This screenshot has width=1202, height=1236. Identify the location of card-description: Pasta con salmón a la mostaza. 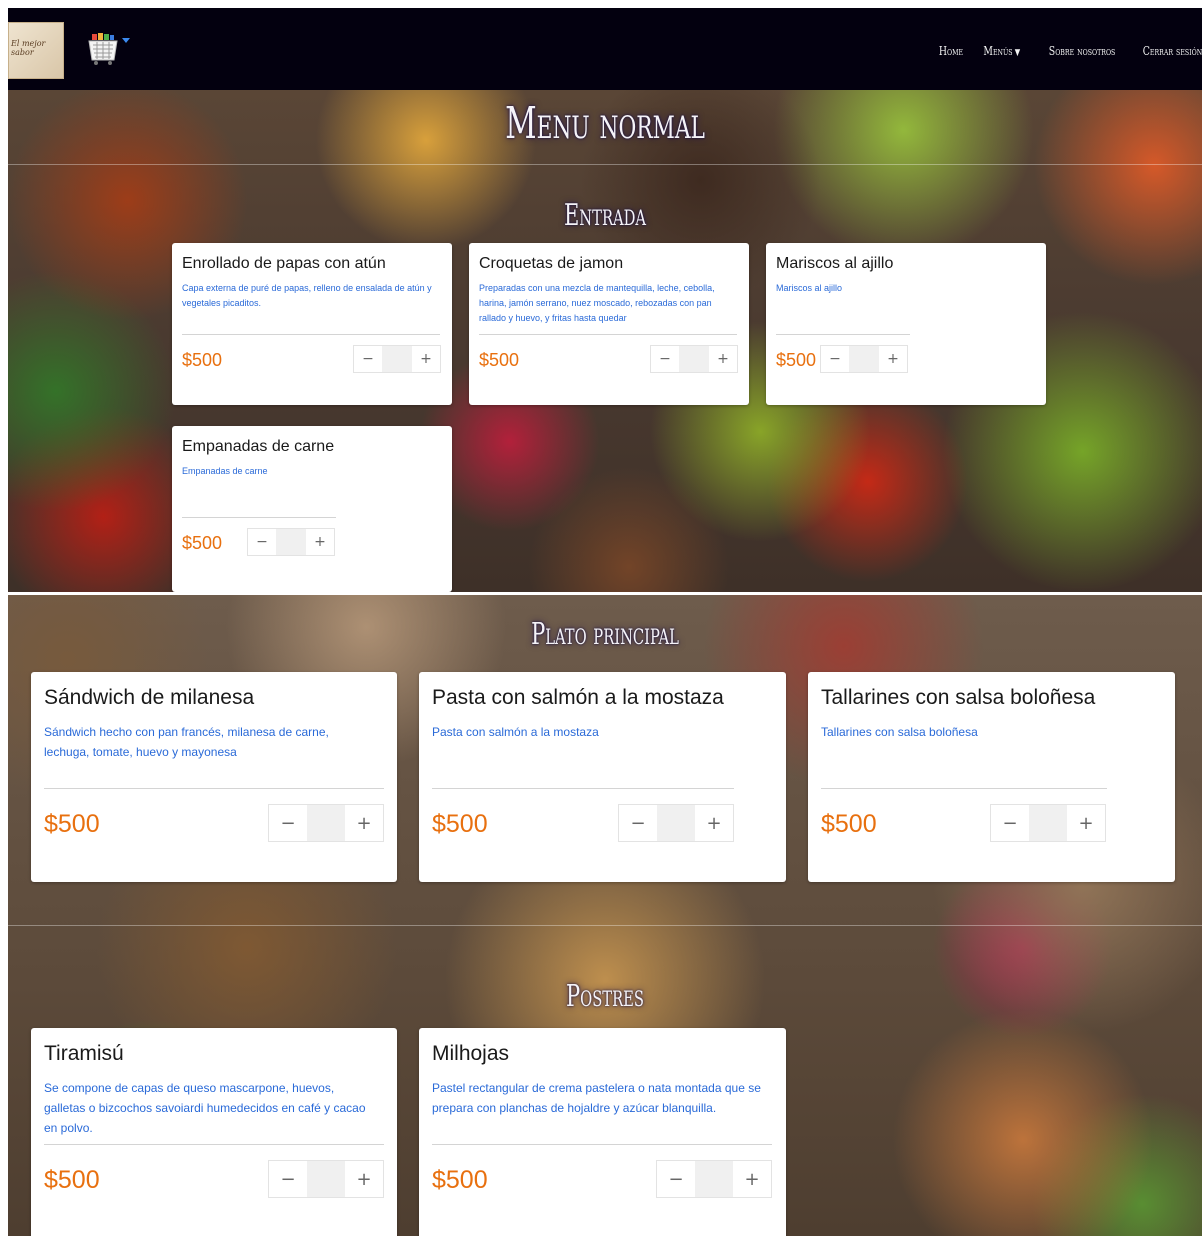
(515, 732).